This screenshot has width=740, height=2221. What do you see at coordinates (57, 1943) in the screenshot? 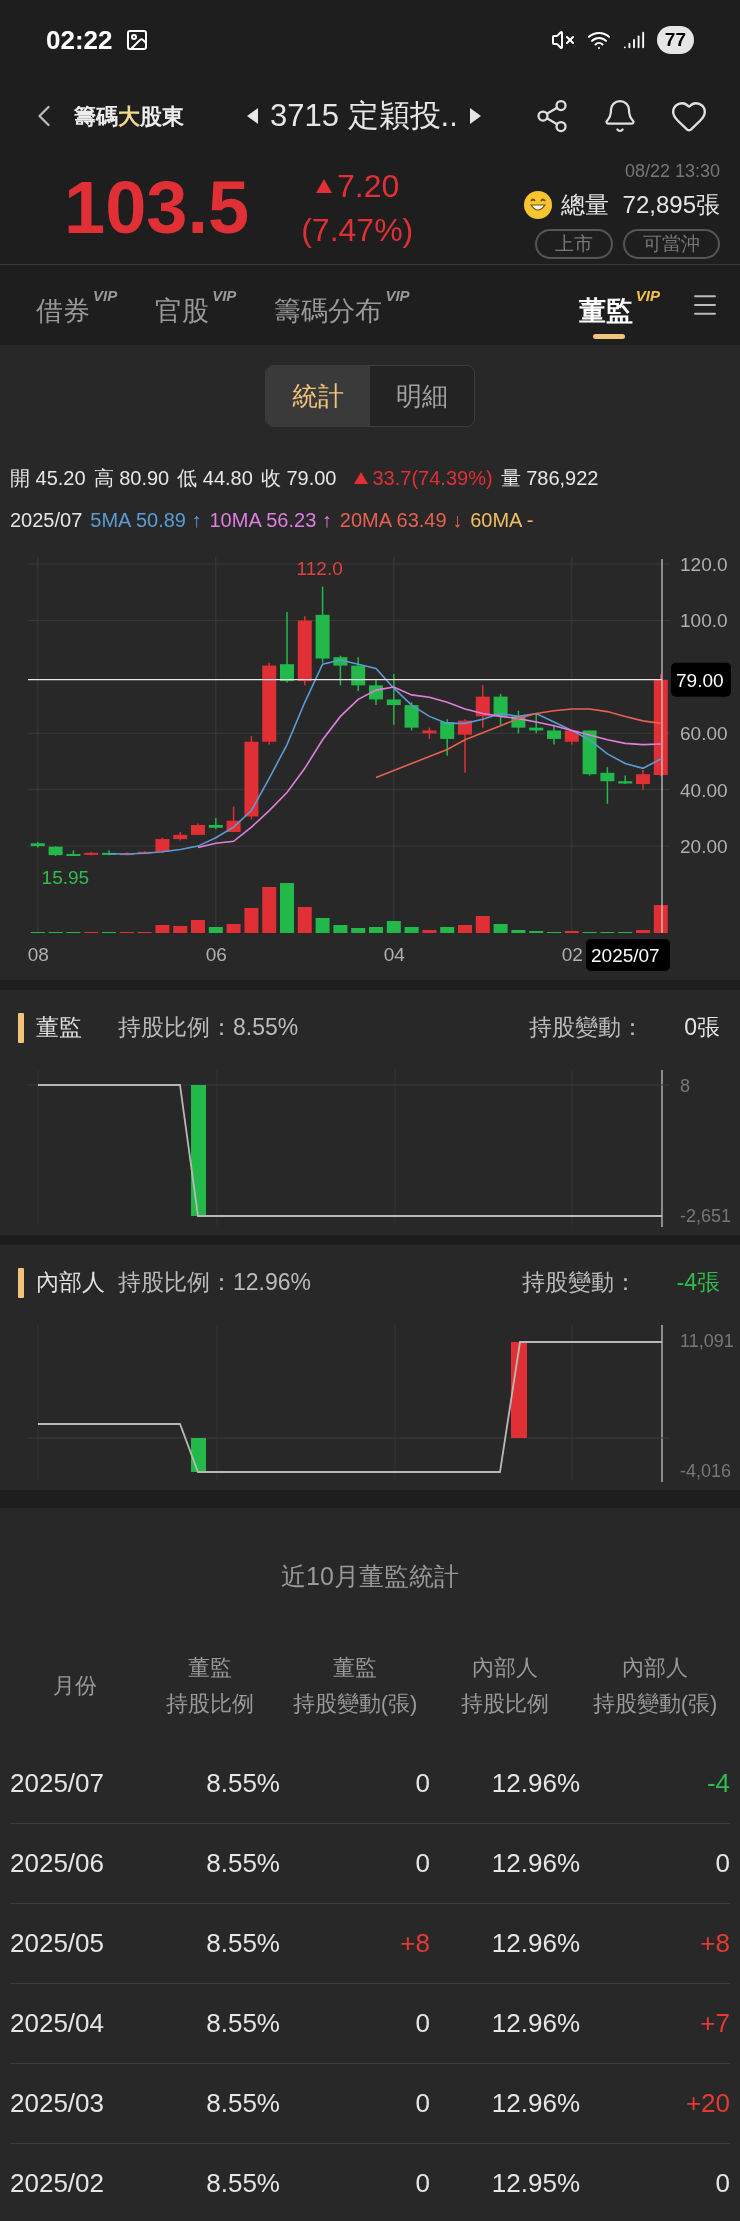
I see `table-cell-text: 2025/05` at bounding box center [57, 1943].